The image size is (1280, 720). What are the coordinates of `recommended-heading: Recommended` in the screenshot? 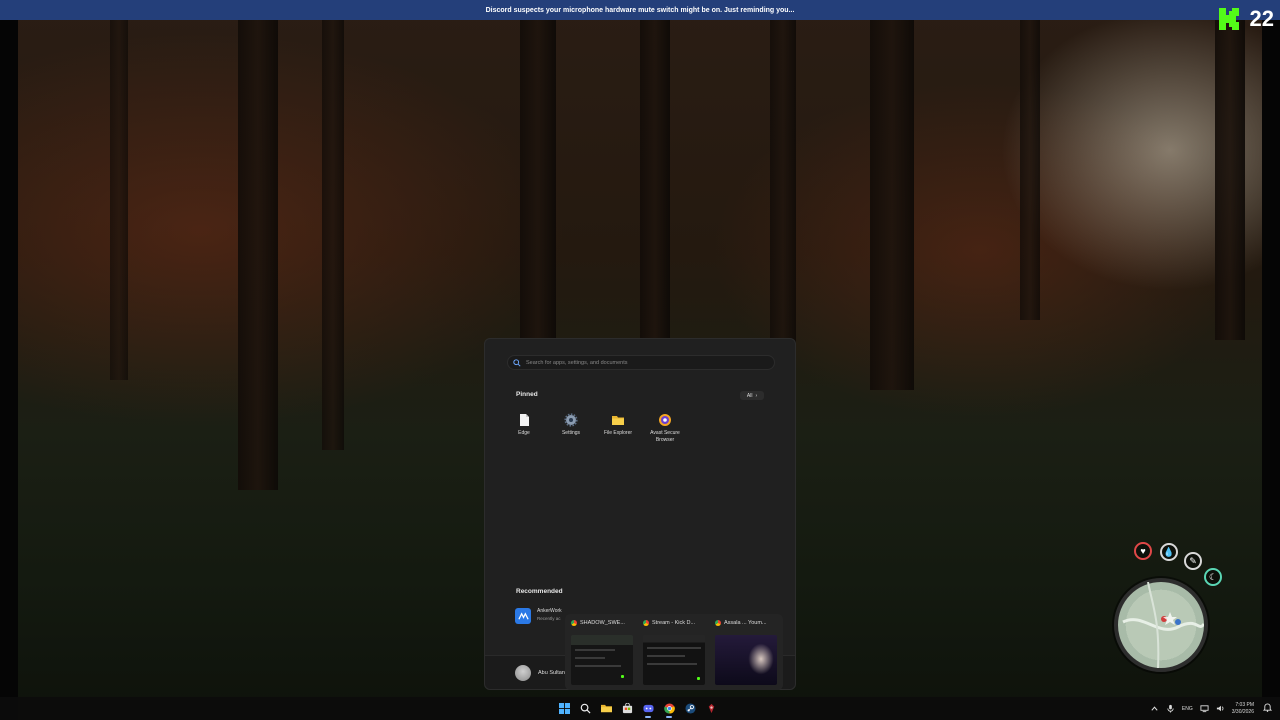 It's located at (539, 591).